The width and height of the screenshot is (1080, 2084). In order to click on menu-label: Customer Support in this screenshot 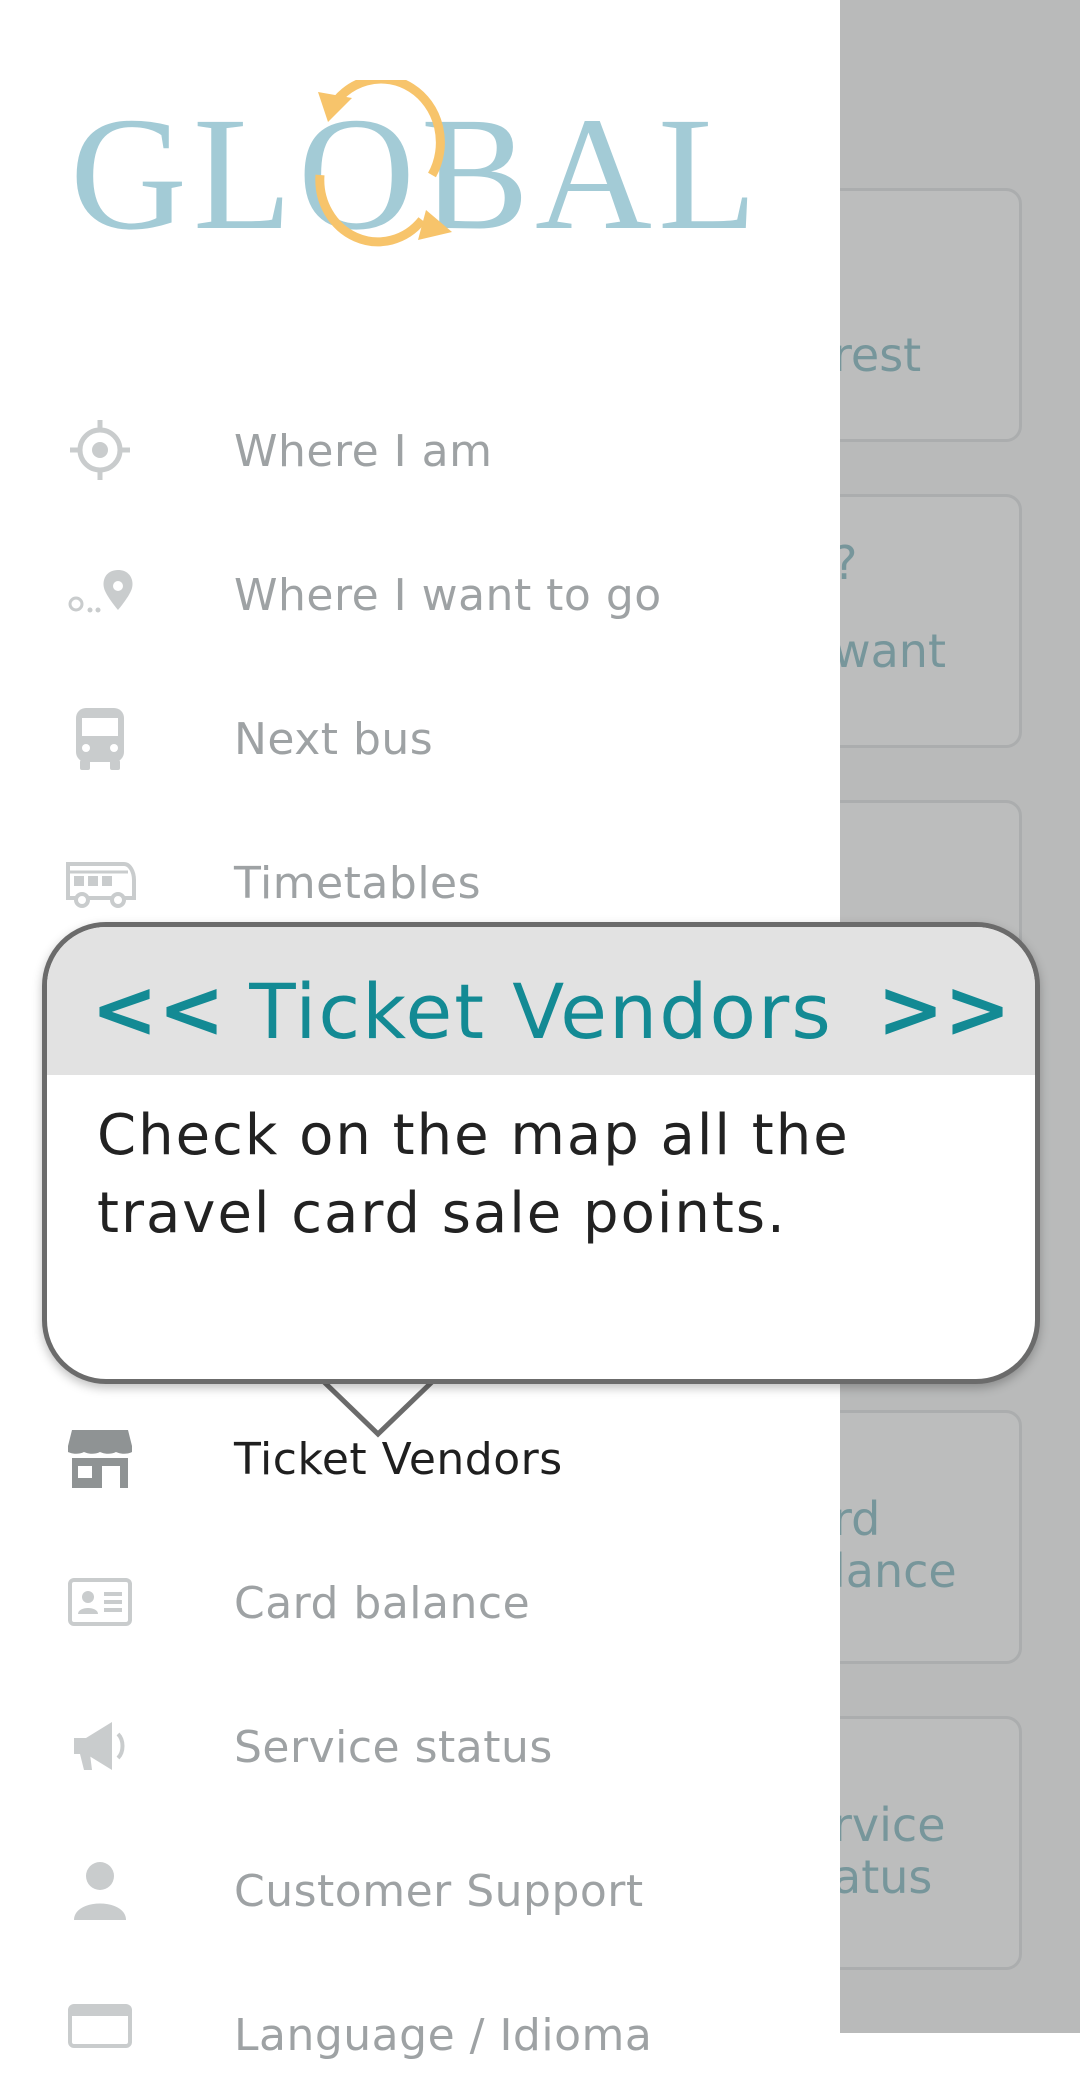, I will do `click(439, 1891)`.